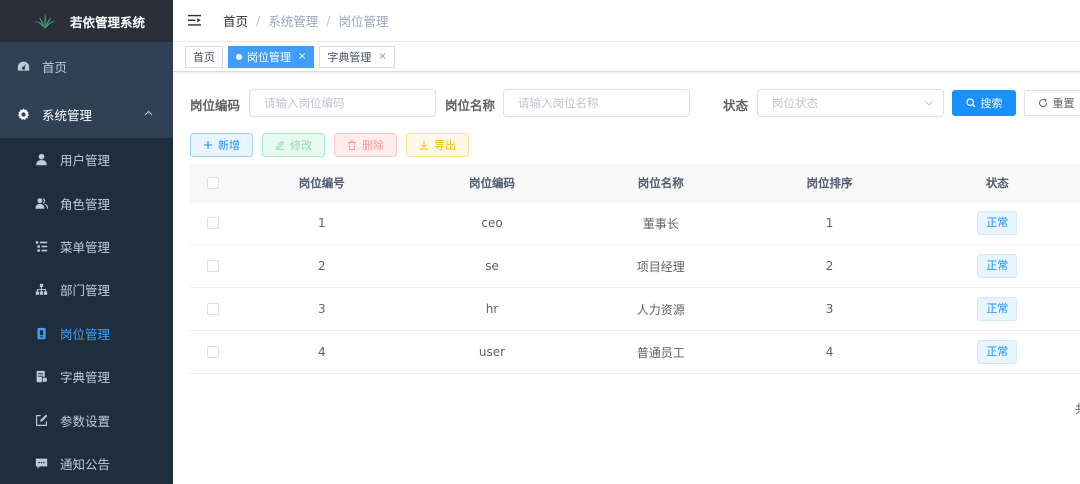  Describe the element at coordinates (67, 115) in the screenshot. I see `sidebar-group-label: 系统管理` at that location.